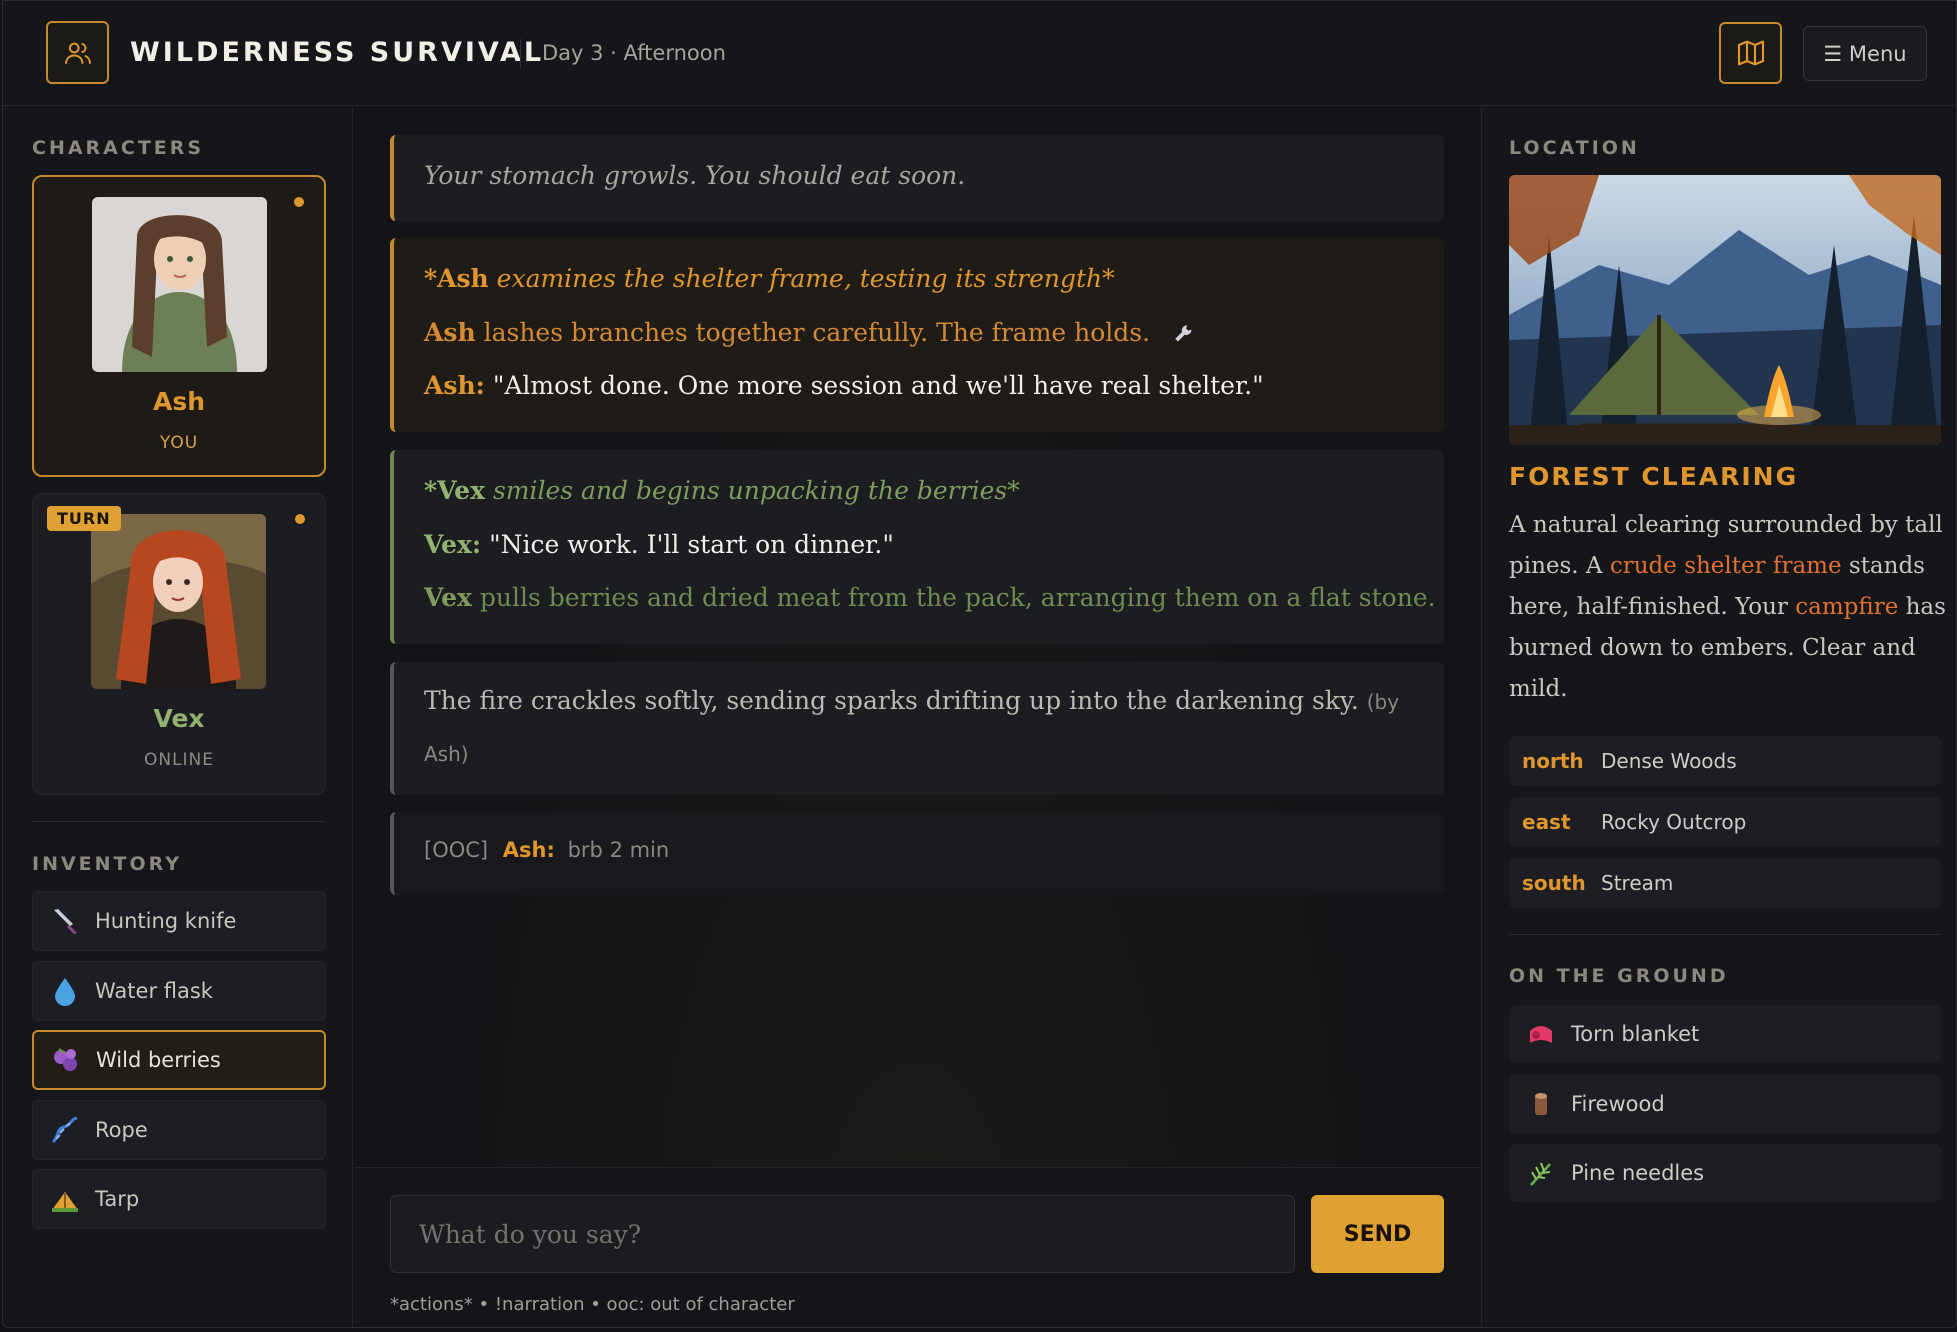 The image size is (1957, 1332). I want to click on speaker-name: Vex, so click(448, 597).